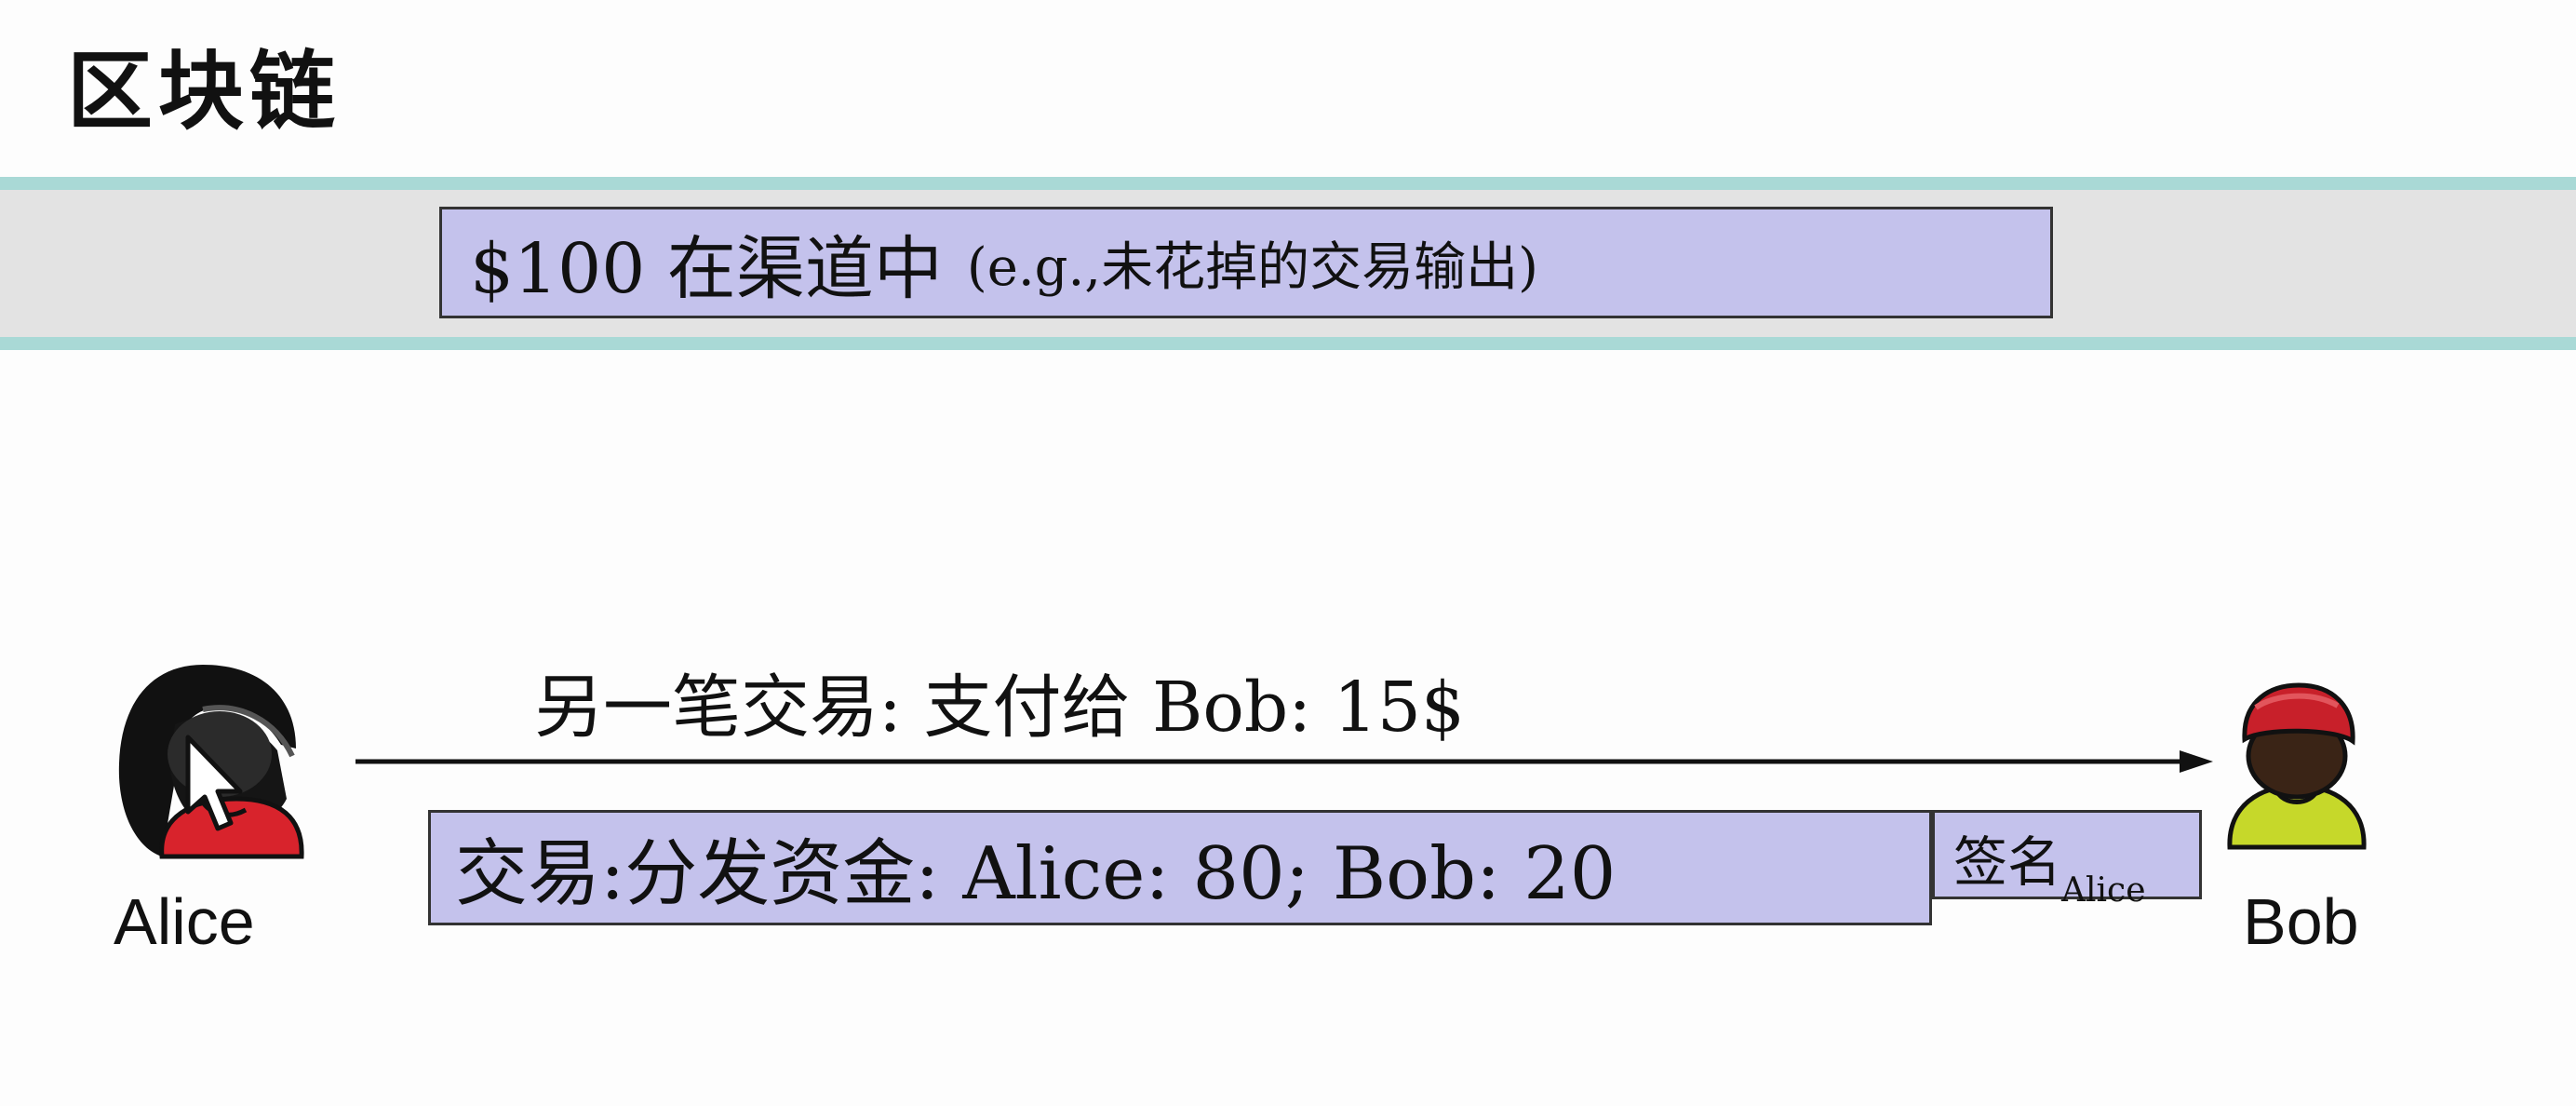 This screenshot has height=1106, width=2576. What do you see at coordinates (1288, 183) in the screenshot?
I see `band-top-line` at bounding box center [1288, 183].